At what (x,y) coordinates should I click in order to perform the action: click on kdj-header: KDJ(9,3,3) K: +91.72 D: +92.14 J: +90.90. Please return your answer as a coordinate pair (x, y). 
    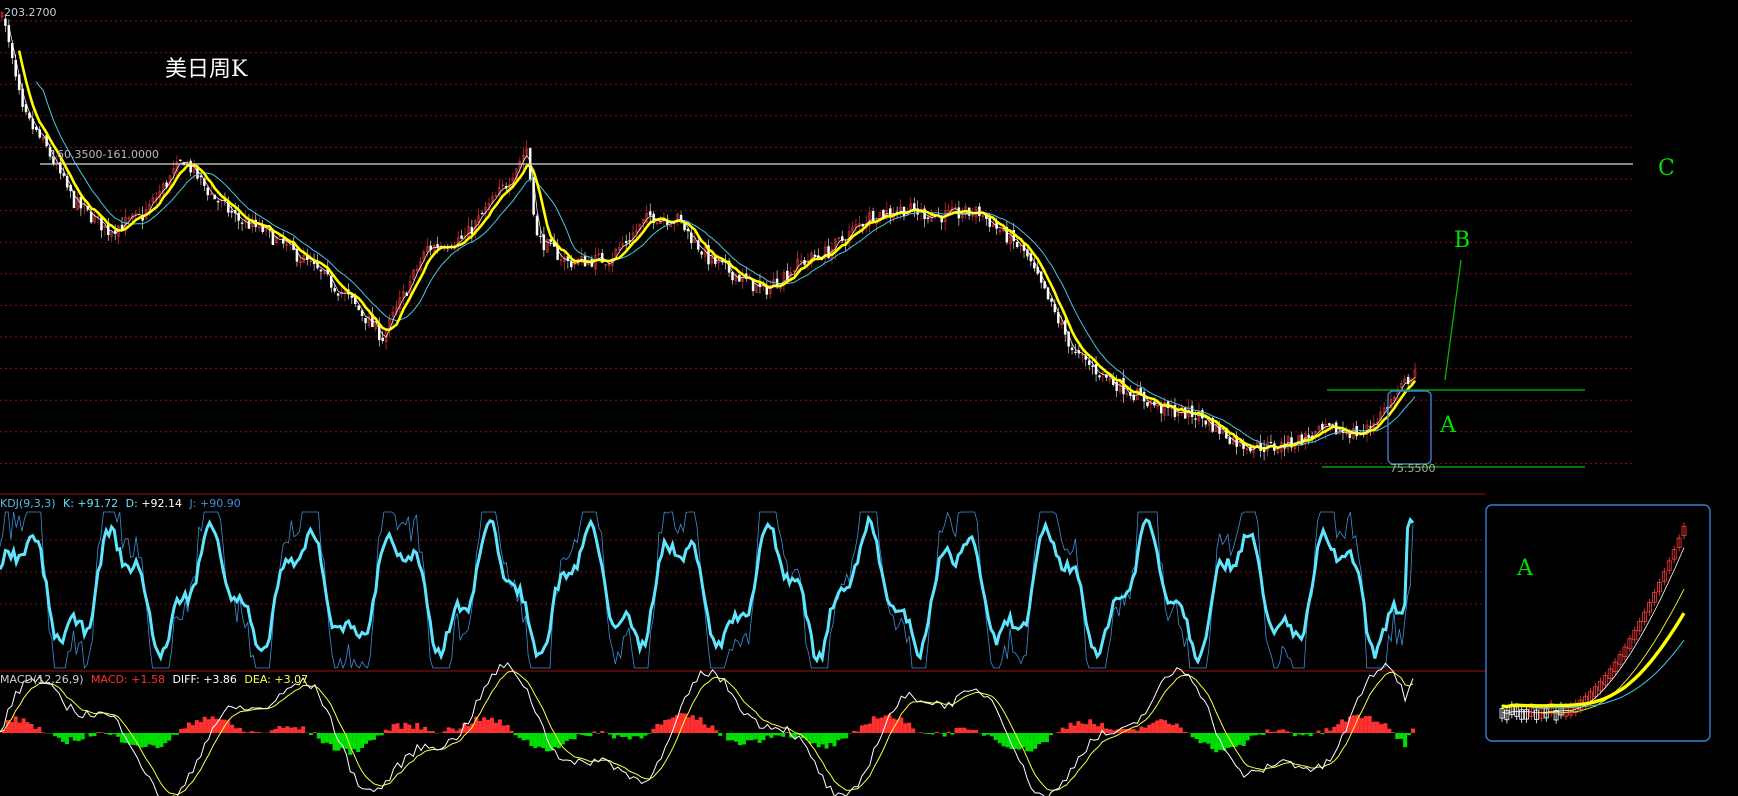
    Looking at the image, I should click on (120, 503).